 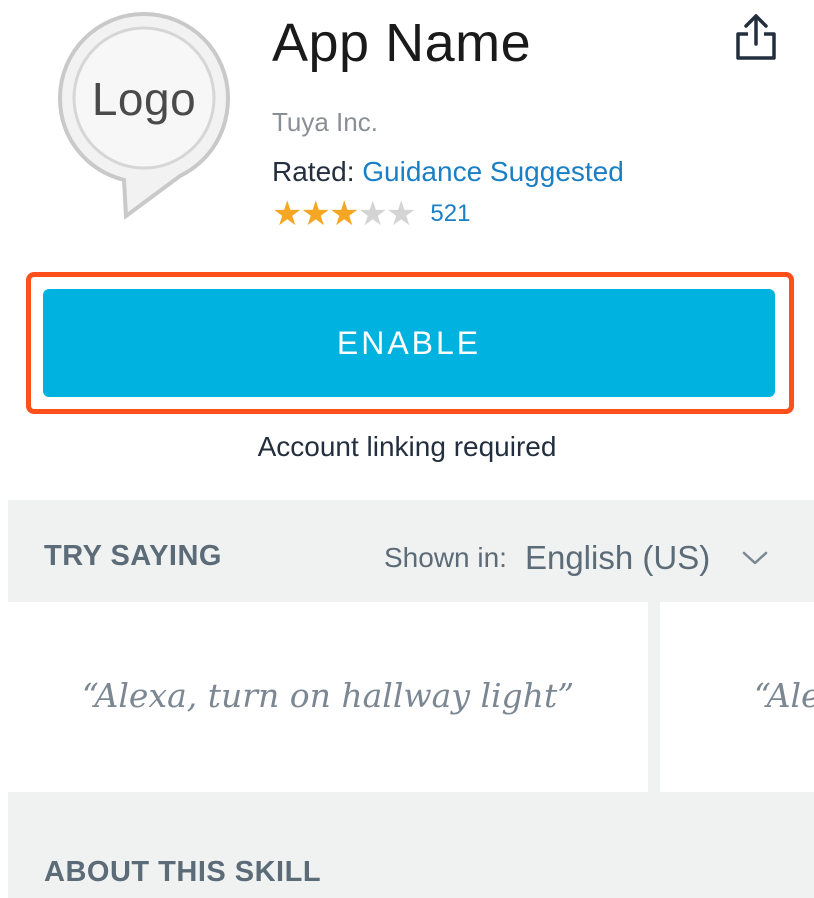 What do you see at coordinates (313, 171) in the screenshot?
I see `rated-label: Rated:` at bounding box center [313, 171].